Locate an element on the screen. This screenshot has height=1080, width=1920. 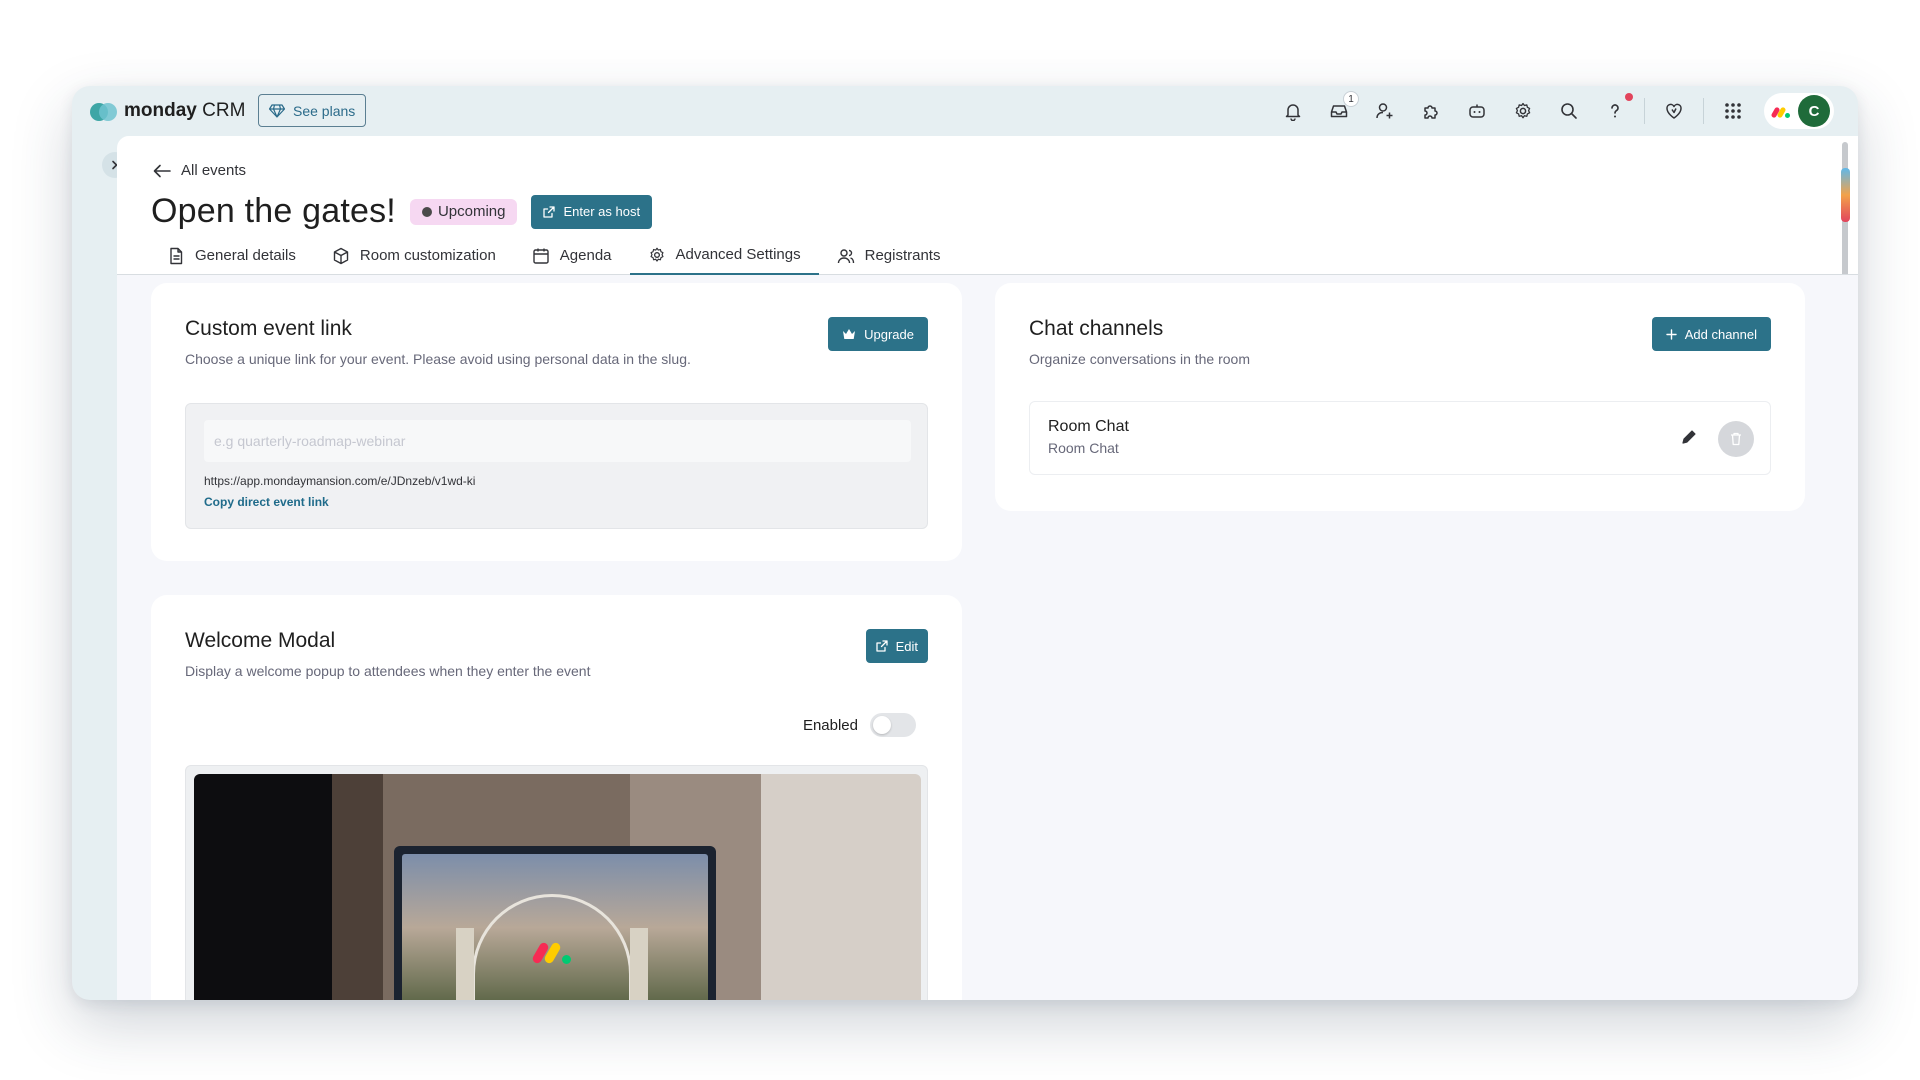
card-title: Welcome Modal is located at coordinates (260, 640).